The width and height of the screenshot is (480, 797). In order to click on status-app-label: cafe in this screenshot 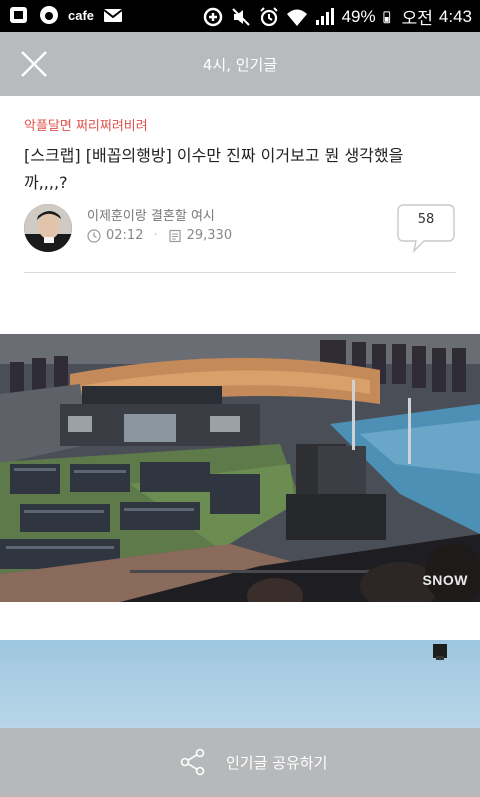, I will do `click(81, 15)`.